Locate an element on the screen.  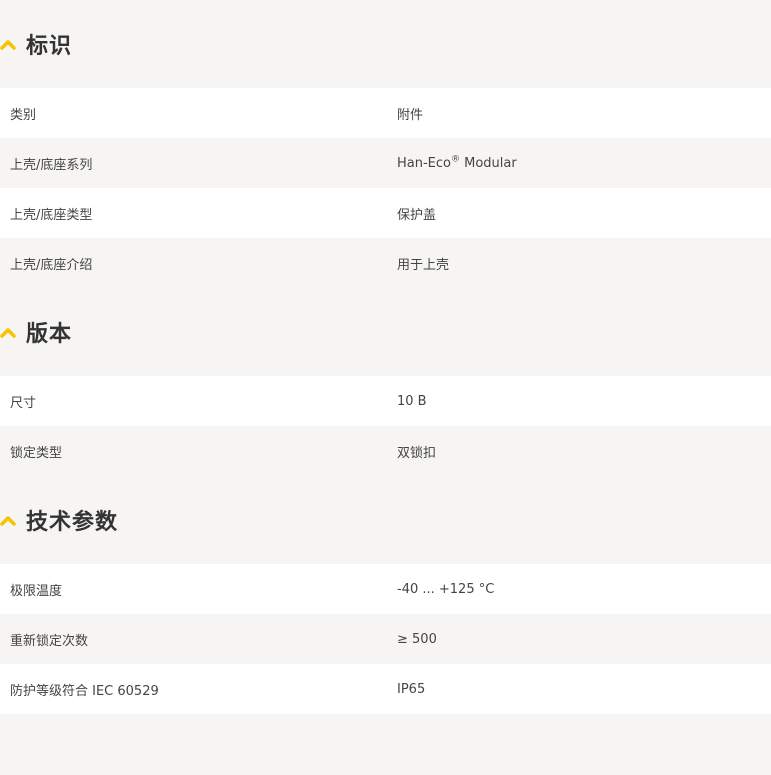
row-value-main: Han-Eco is located at coordinates (424, 163).